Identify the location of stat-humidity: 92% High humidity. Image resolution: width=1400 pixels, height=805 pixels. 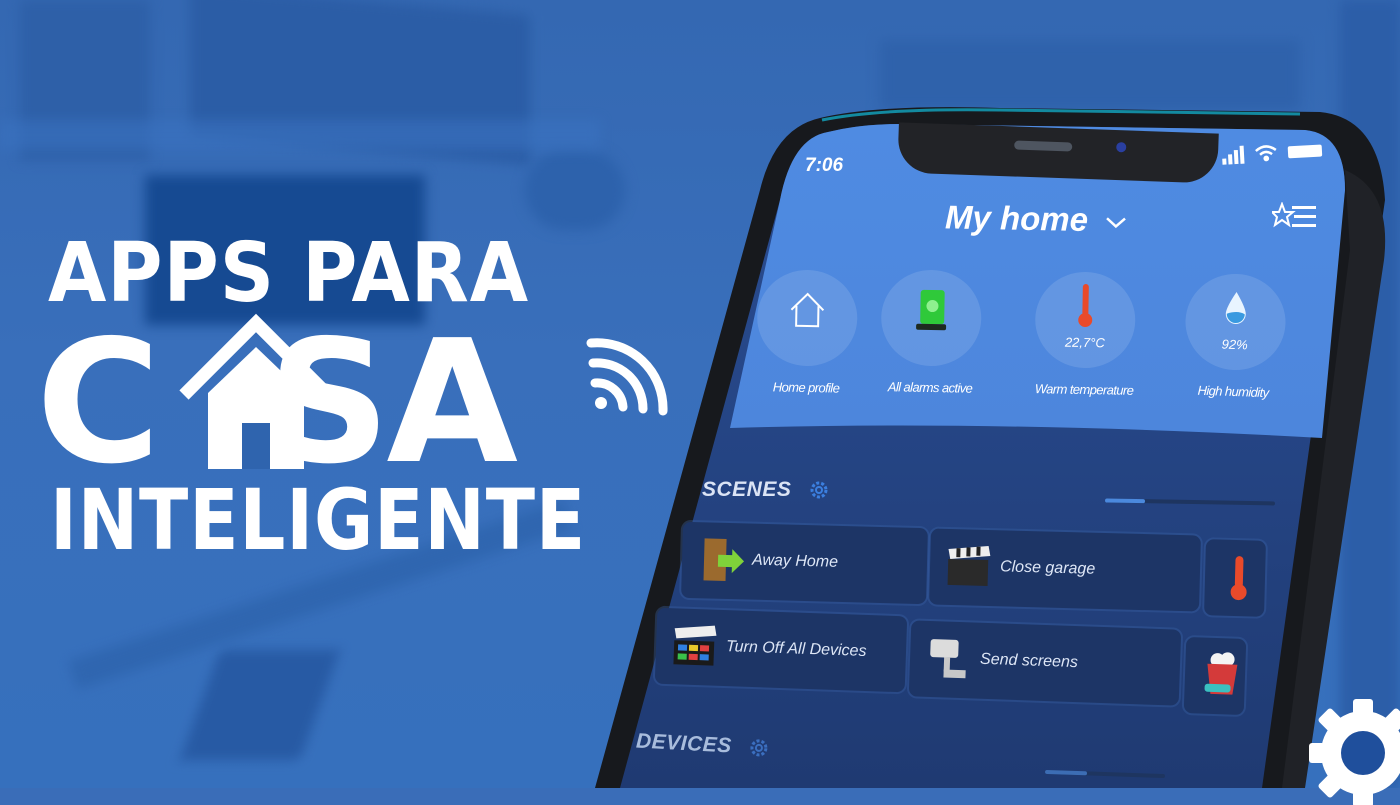
(1235, 336).